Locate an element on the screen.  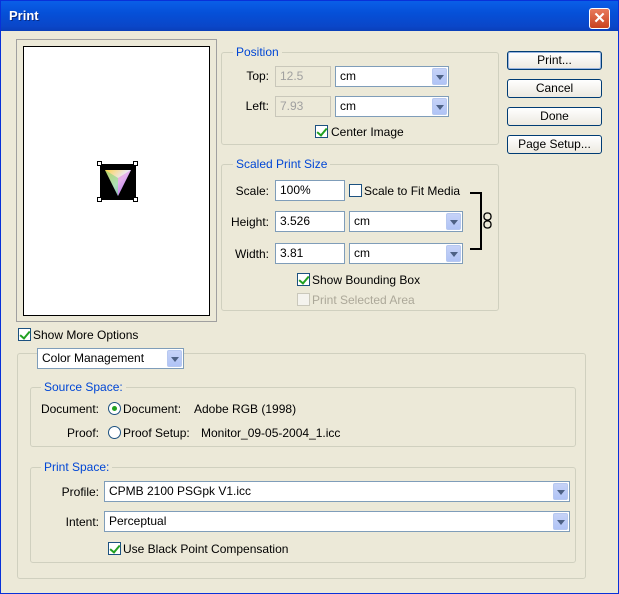
intent-select: Perceptual is located at coordinates (337, 521).